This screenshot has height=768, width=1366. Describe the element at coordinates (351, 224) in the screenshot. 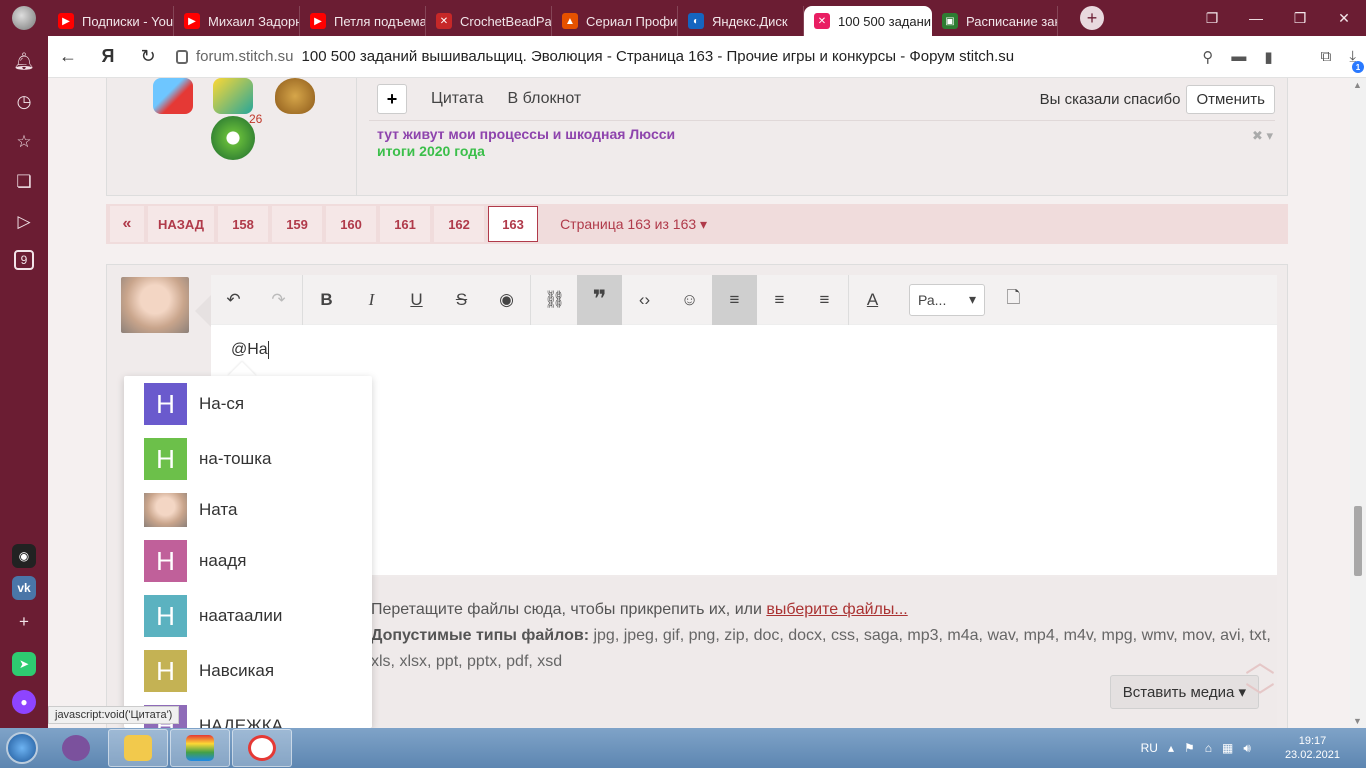

I see `page-link: 160` at that location.